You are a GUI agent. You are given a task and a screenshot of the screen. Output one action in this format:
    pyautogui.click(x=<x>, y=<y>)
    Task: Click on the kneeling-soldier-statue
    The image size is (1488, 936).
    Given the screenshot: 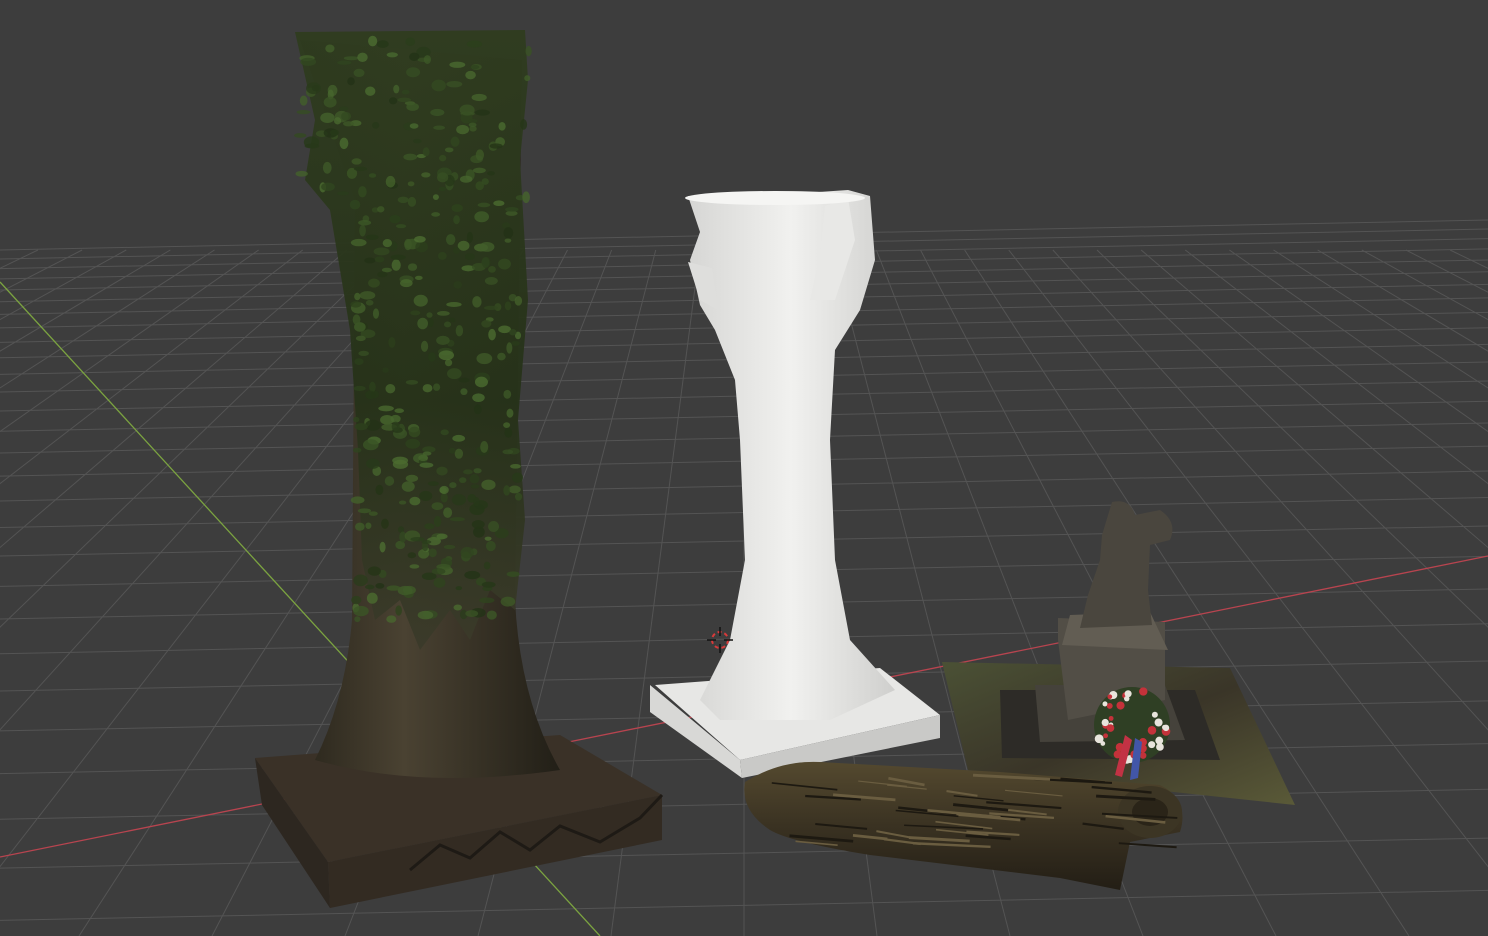 What is the action you would take?
    pyautogui.click(x=1118, y=653)
    